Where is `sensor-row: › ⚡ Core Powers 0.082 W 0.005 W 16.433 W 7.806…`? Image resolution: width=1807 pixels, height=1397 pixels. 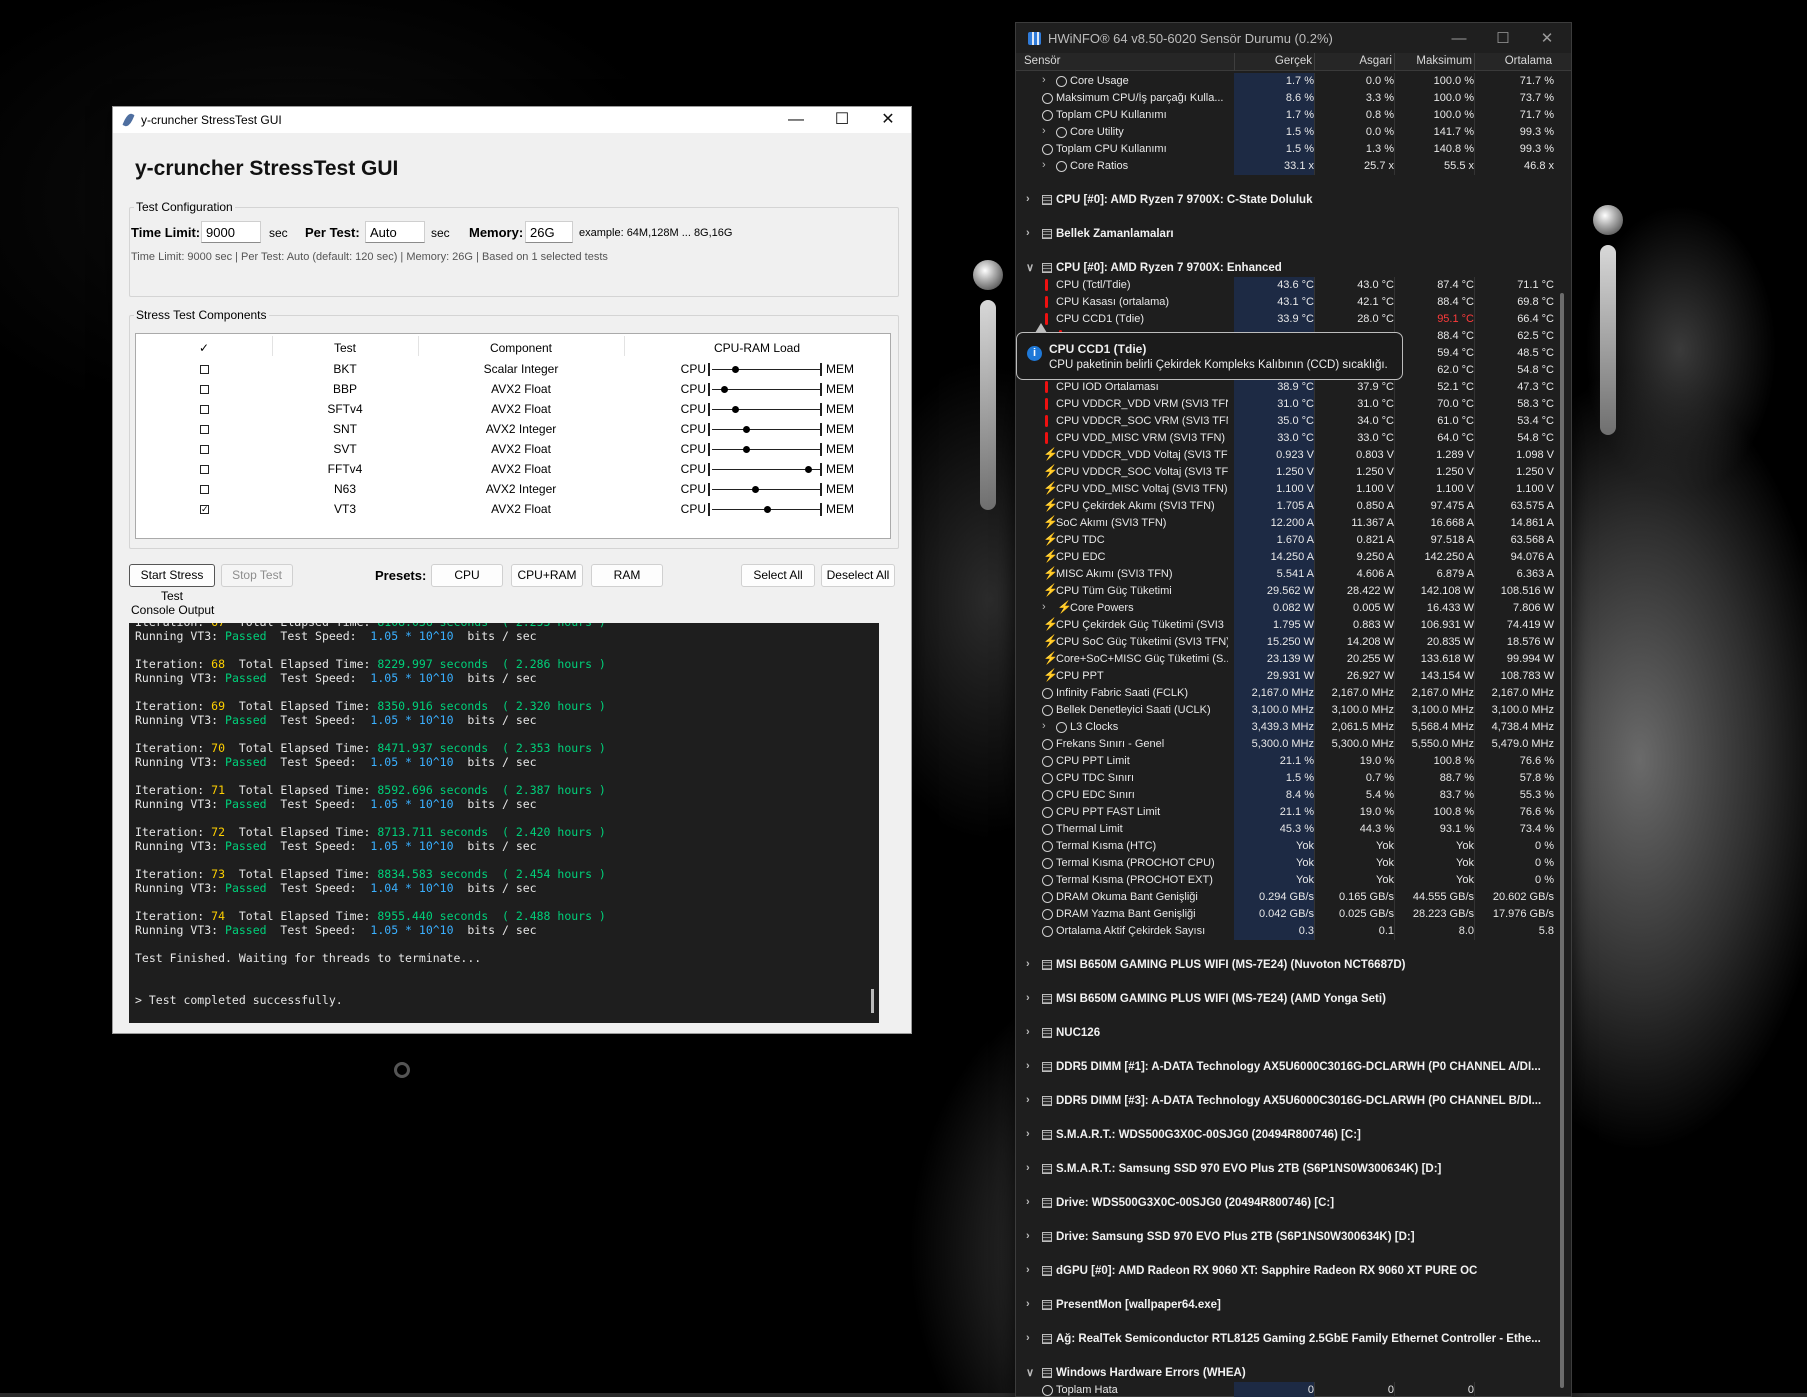 sensor-row: › ⚡ Core Powers 0.082 W 0.005 W 16.433 W 7.806… is located at coordinates (1293, 608).